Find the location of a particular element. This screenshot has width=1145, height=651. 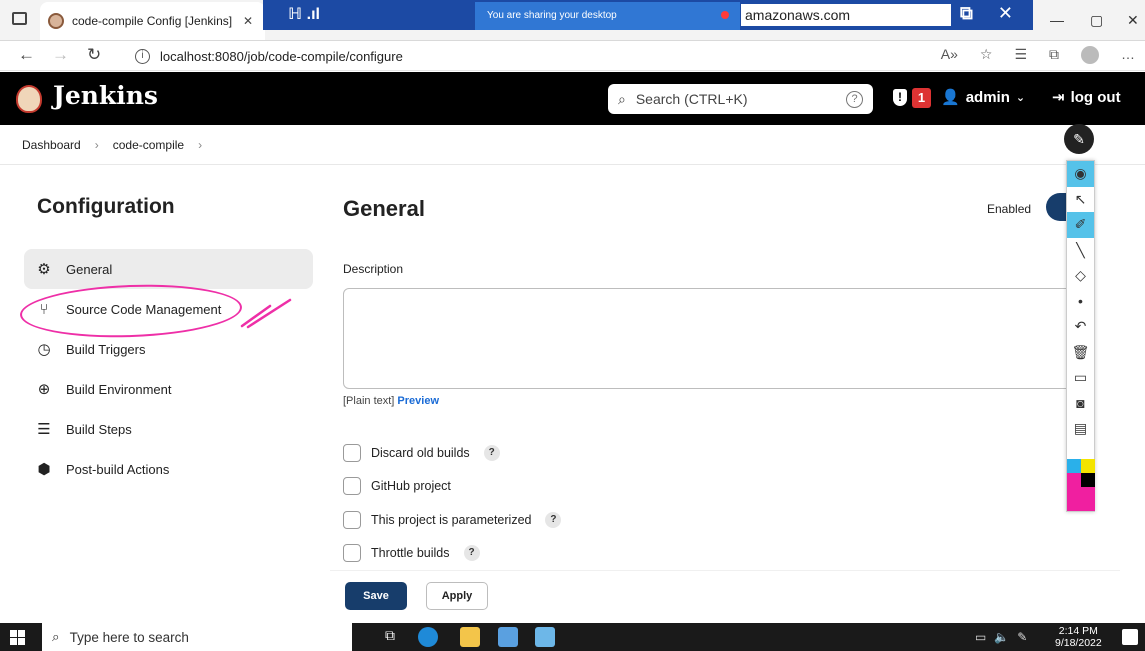

save-button: Save is located at coordinates (376, 596).